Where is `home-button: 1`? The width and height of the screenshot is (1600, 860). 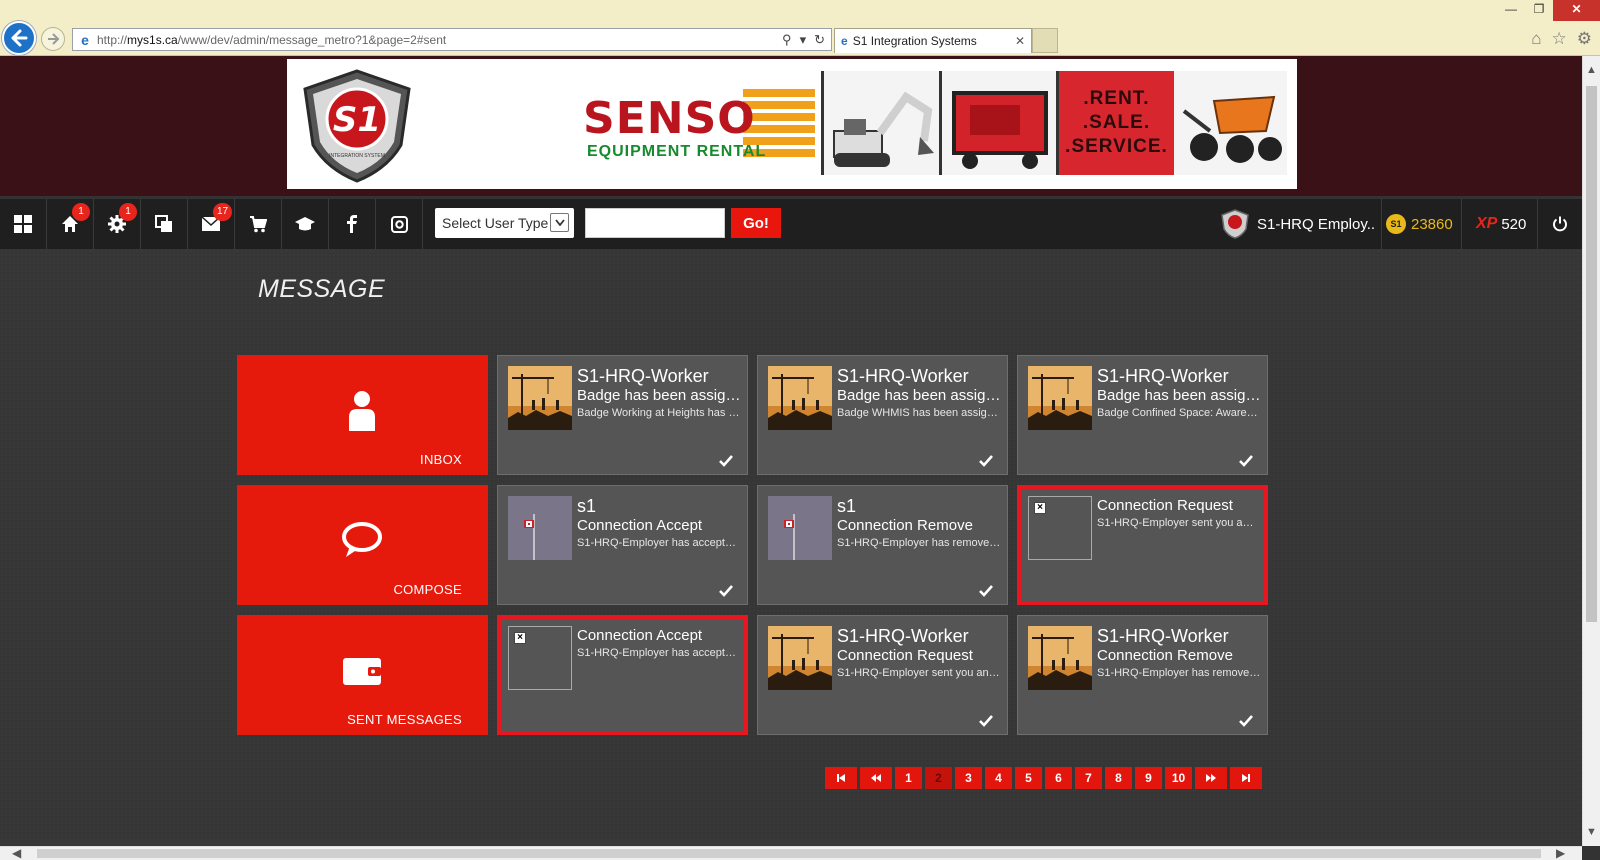
home-button: 1 is located at coordinates (70, 224).